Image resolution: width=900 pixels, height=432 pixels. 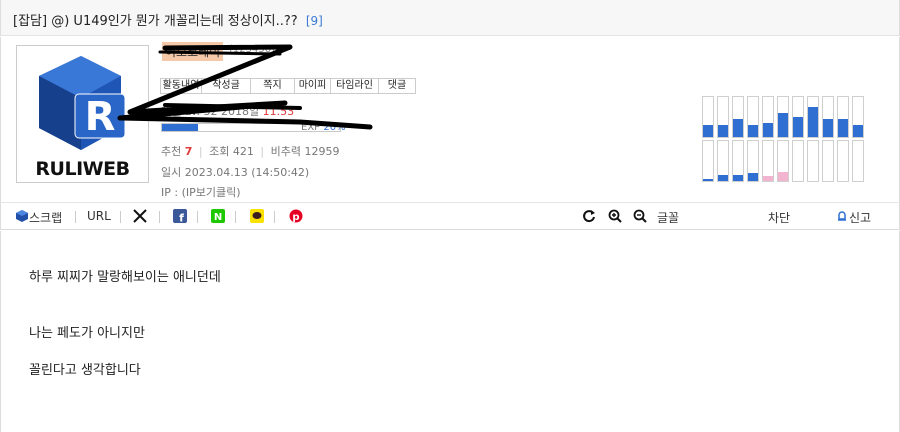 I want to click on post-date: 일시 2023.04.13 (14:50:42), so click(x=235, y=172).